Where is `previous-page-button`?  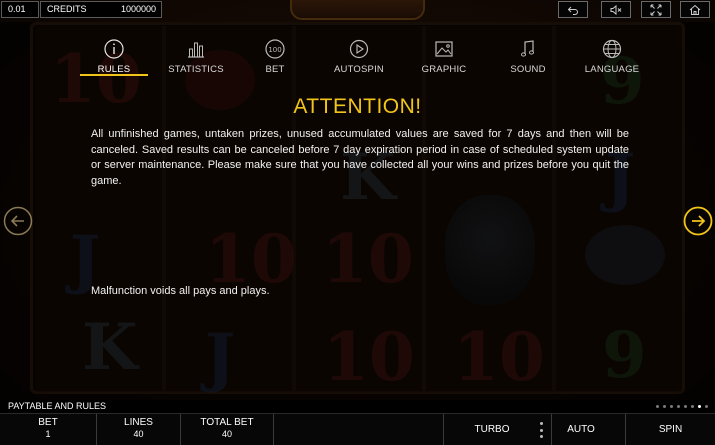
previous-page-button is located at coordinates (18, 221).